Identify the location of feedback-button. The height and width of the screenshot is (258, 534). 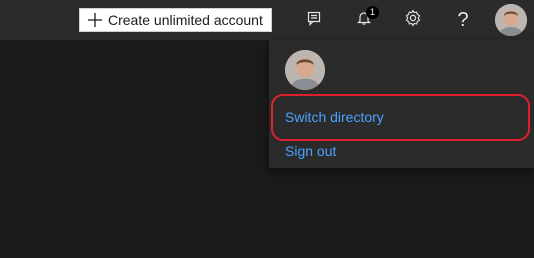
(314, 20).